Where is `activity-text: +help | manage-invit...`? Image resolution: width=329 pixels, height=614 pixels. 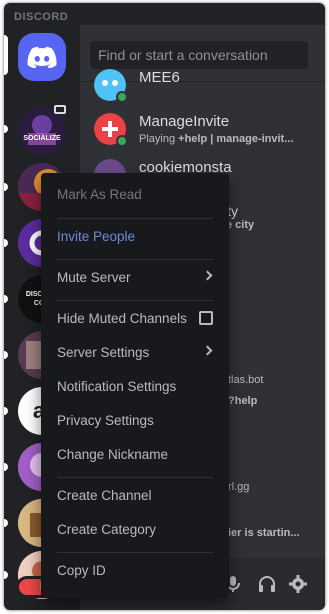 activity-text: +help | manage-invit... is located at coordinates (236, 139).